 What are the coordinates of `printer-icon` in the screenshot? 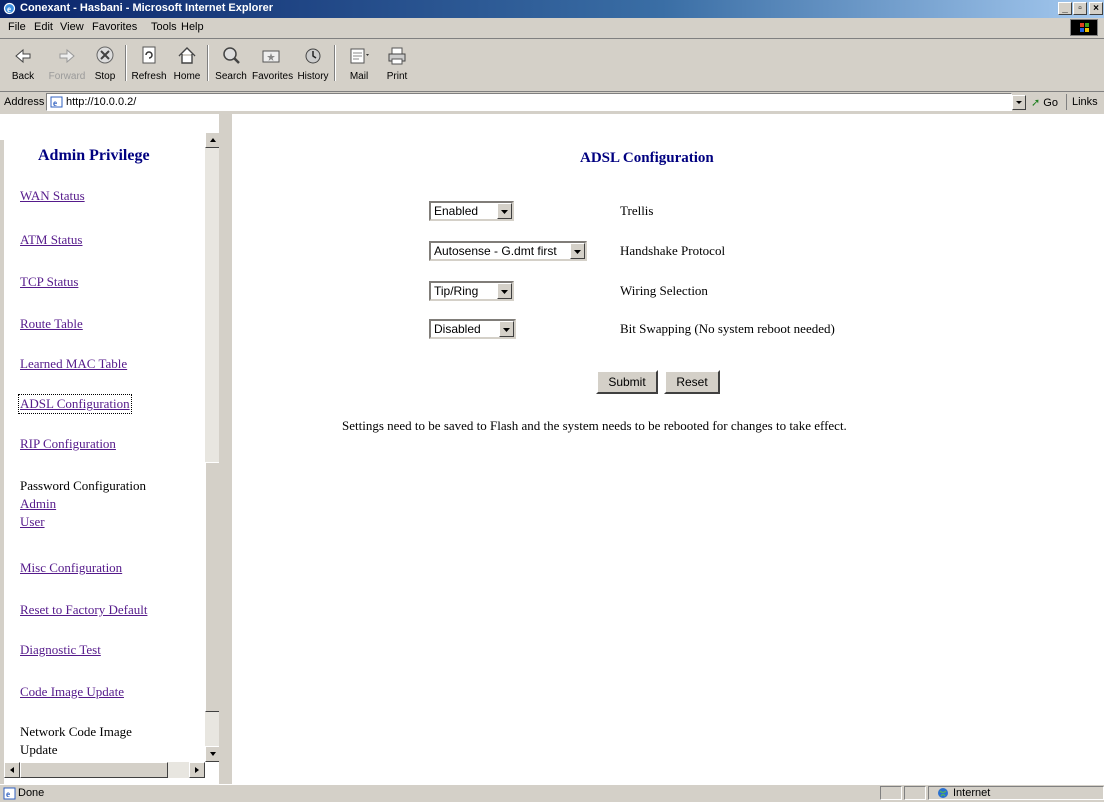 It's located at (397, 56).